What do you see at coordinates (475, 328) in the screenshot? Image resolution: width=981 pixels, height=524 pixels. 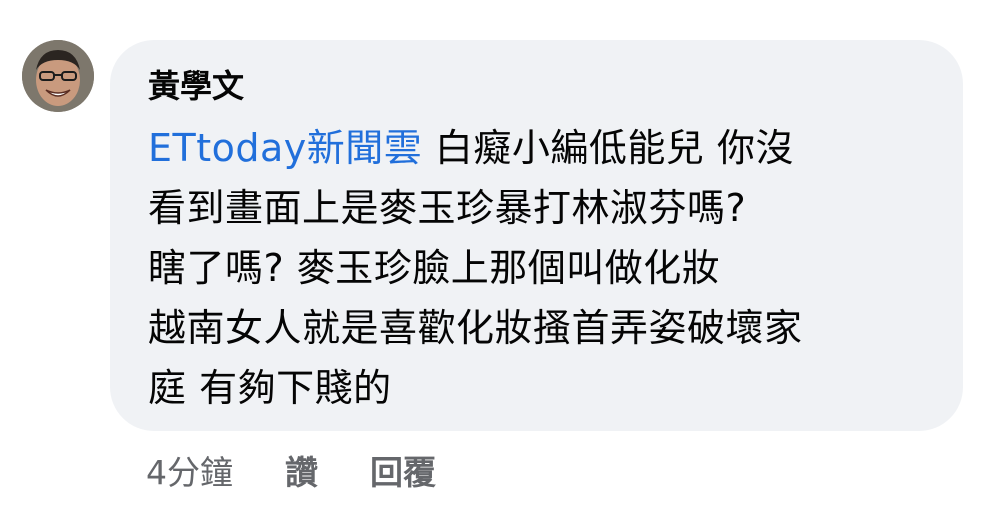 I see `comment-line-4: 越南女人就是喜歡化妝搔首弄姿破壞家` at bounding box center [475, 328].